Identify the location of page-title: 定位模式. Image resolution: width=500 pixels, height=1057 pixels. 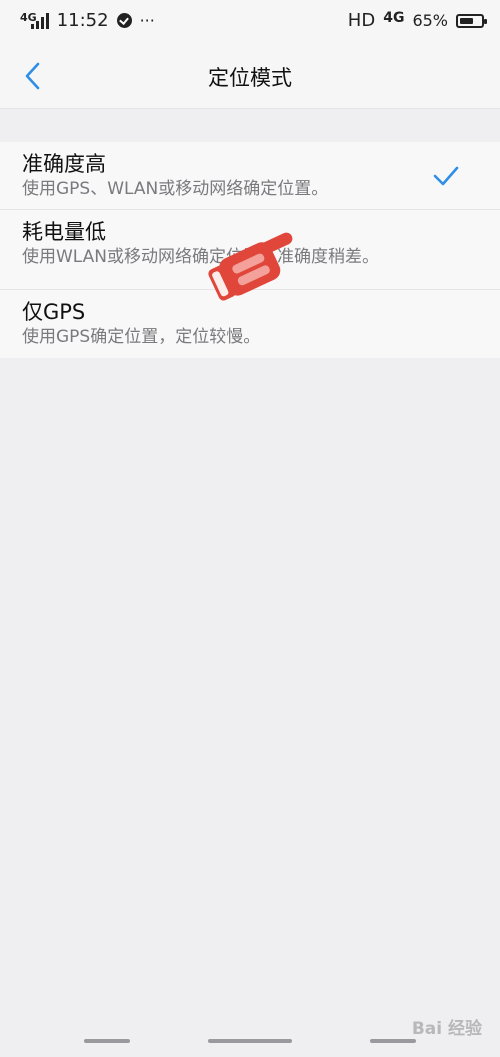
(250, 78).